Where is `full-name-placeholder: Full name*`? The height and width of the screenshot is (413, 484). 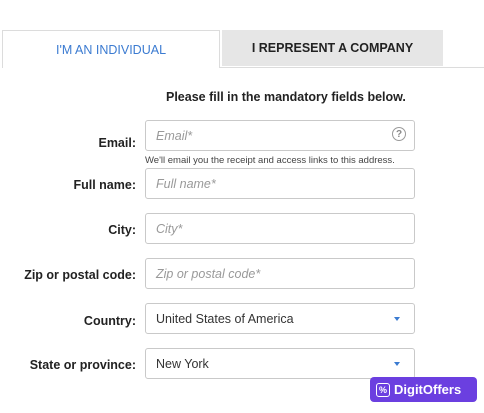 full-name-placeholder: Full name* is located at coordinates (186, 183).